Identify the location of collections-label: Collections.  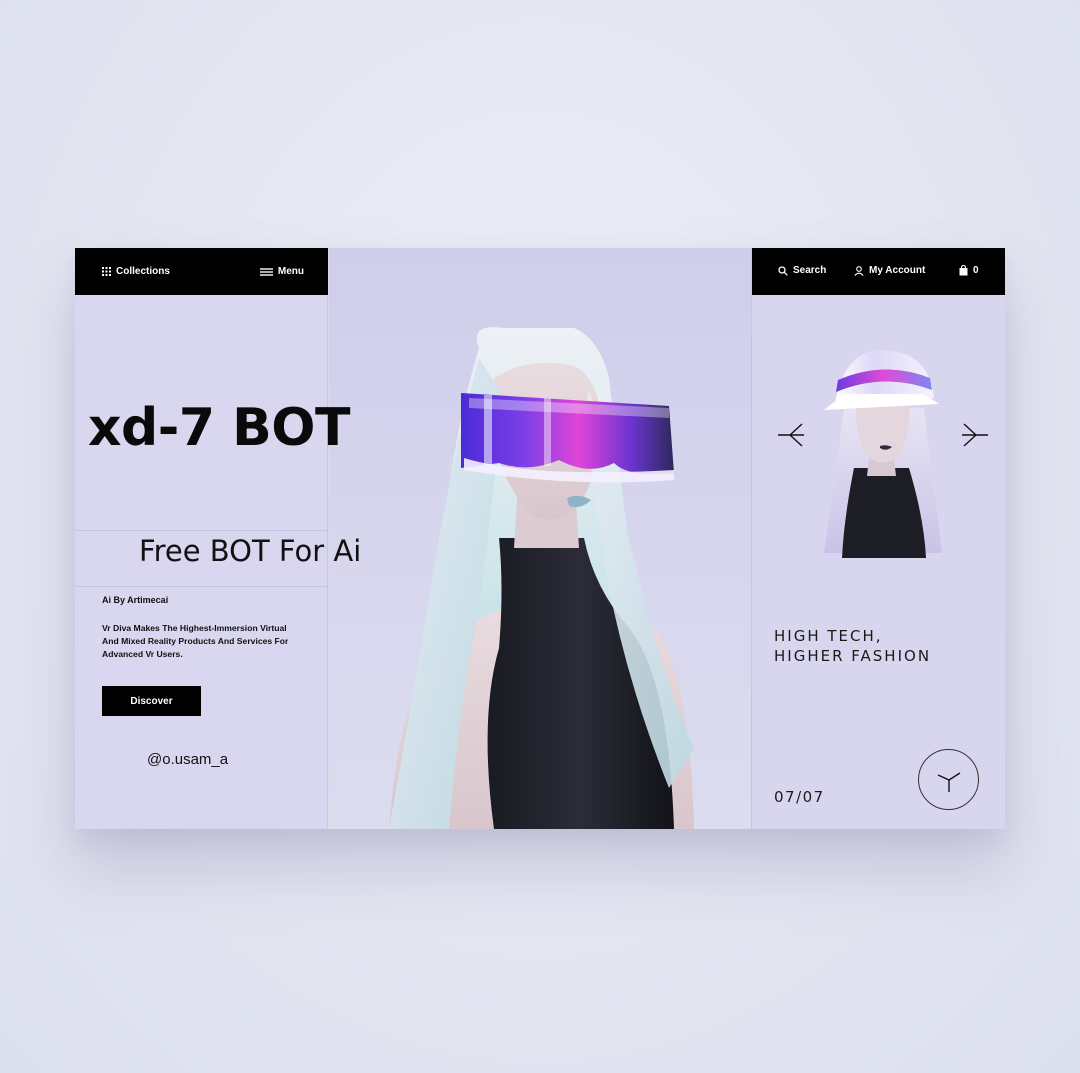
(143, 271).